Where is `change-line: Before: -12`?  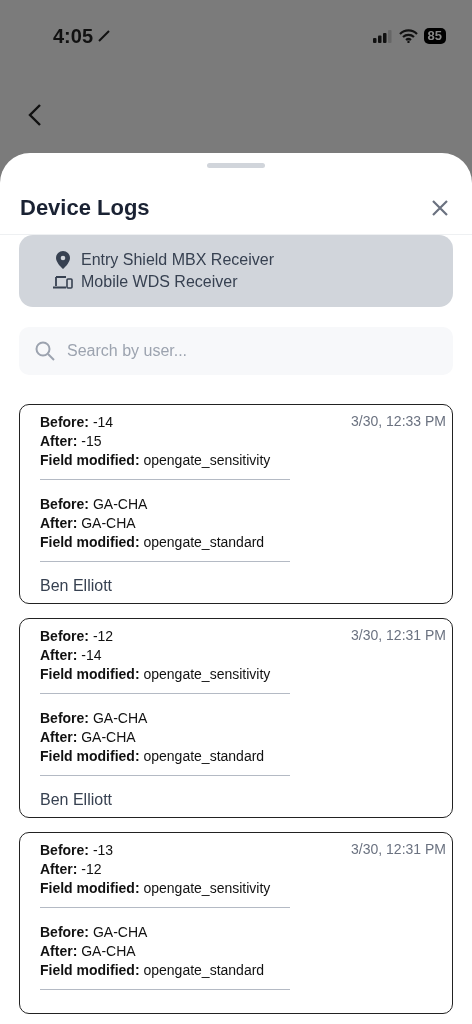
change-line: Before: -12 is located at coordinates (77, 636).